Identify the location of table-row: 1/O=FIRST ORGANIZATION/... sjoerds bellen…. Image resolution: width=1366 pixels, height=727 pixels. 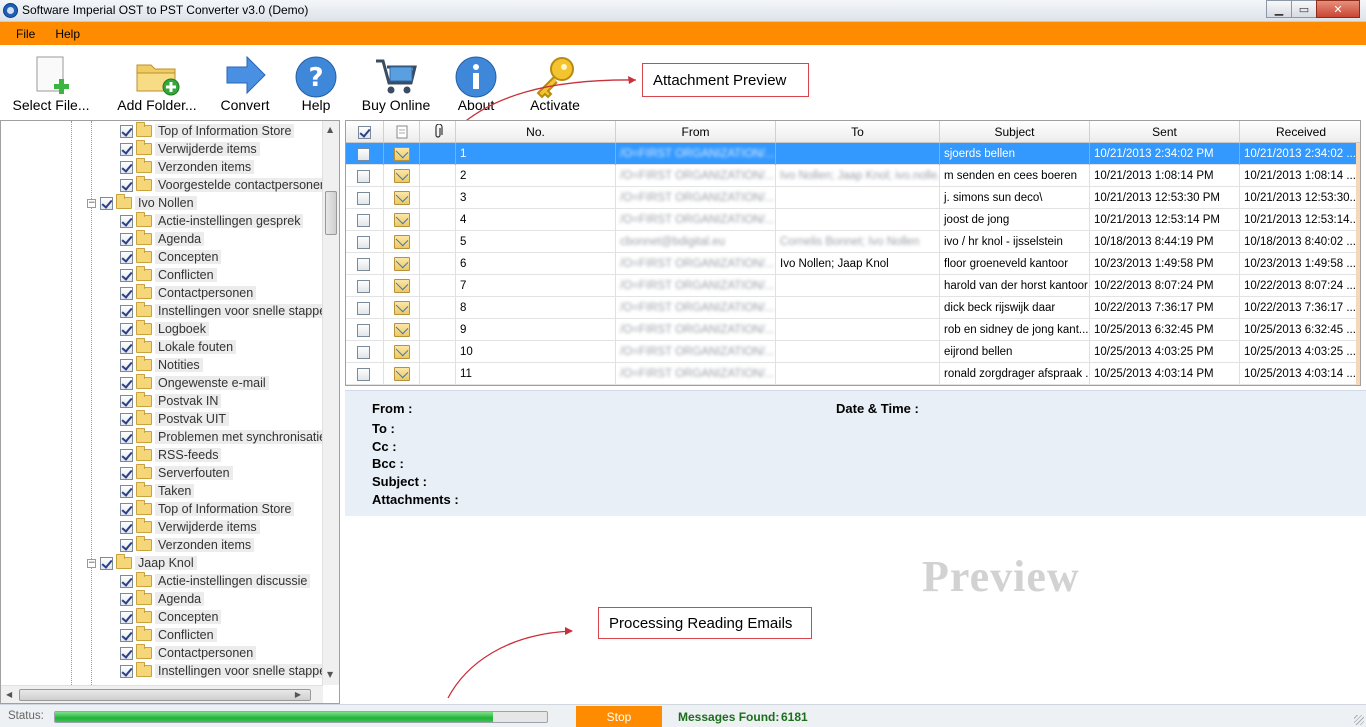
(853, 154).